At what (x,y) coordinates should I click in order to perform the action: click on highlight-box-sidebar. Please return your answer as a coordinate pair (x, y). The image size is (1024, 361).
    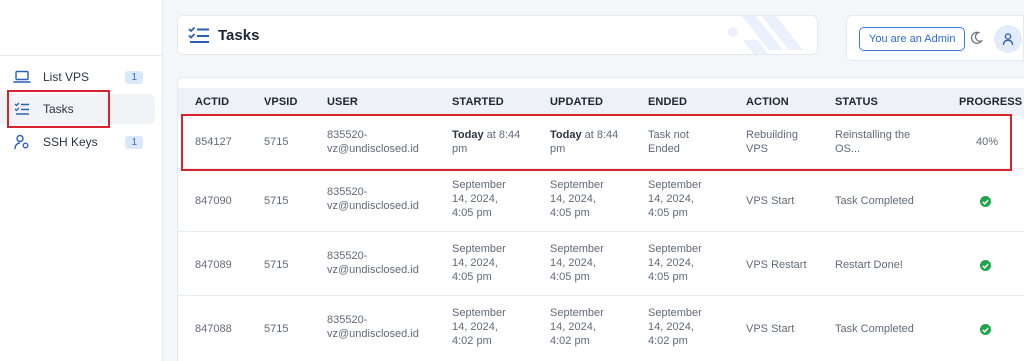
    Looking at the image, I should click on (58, 109).